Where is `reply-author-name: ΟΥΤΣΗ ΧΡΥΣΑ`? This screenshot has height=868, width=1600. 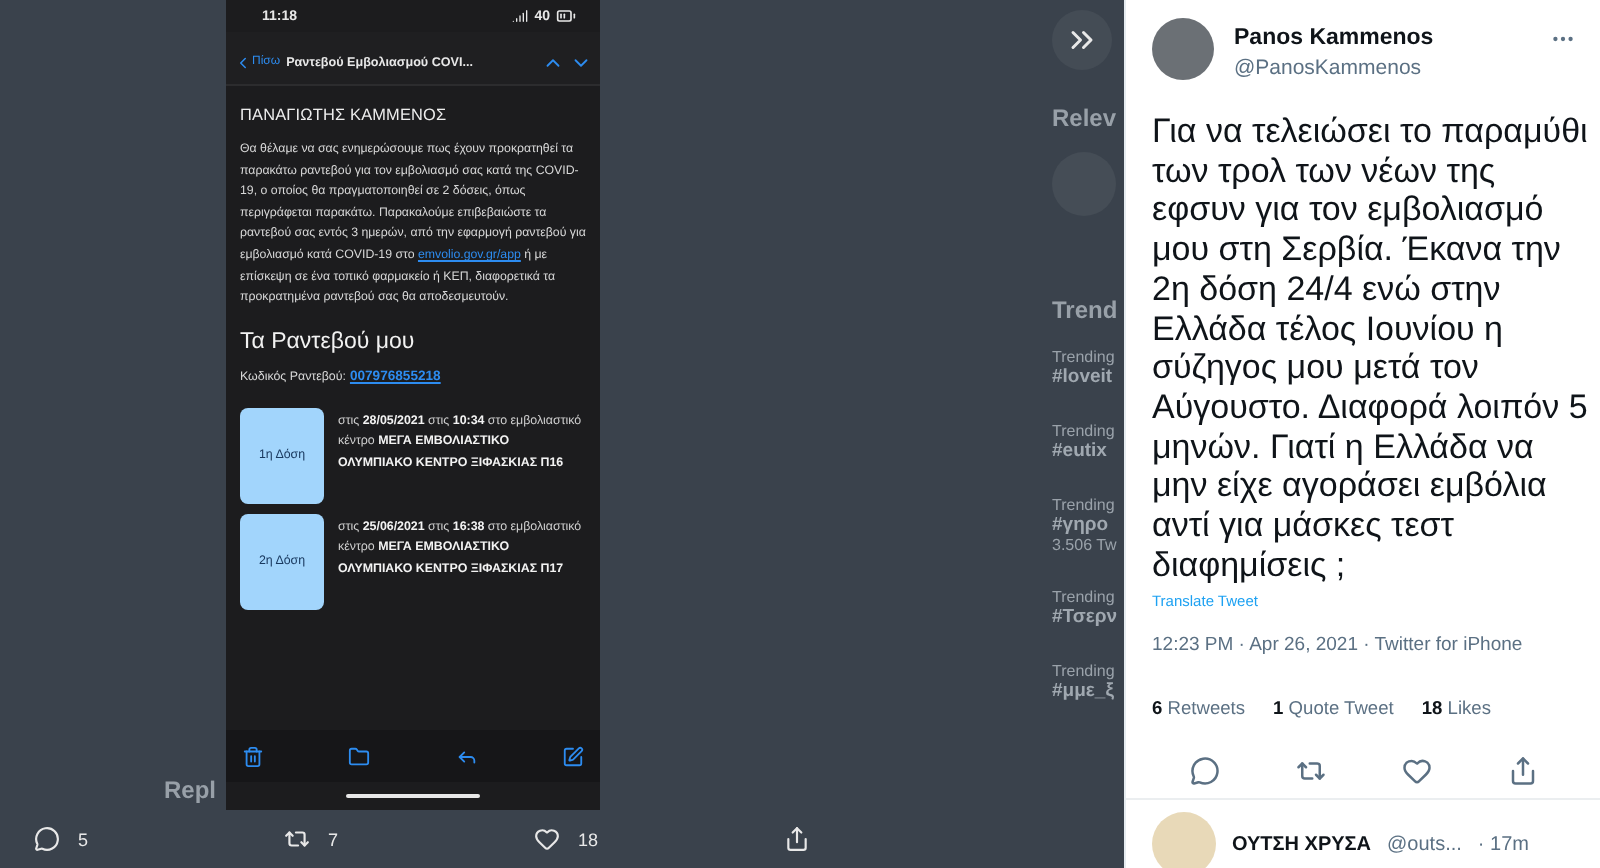
reply-author-name: ΟΥΤΣΗ ΧΡΥΣΑ is located at coordinates (1302, 844).